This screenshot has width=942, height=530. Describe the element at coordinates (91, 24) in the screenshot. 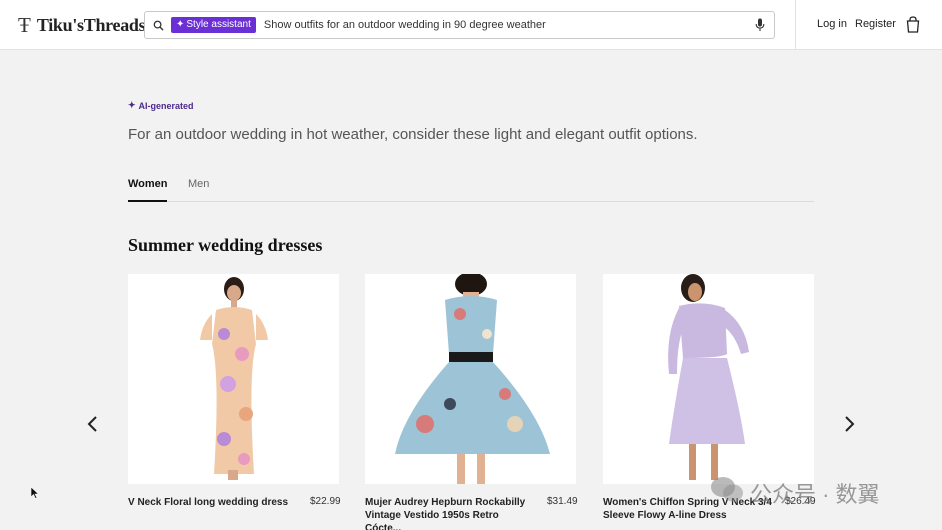

I see `logo-text: Tiku'sThreads` at that location.